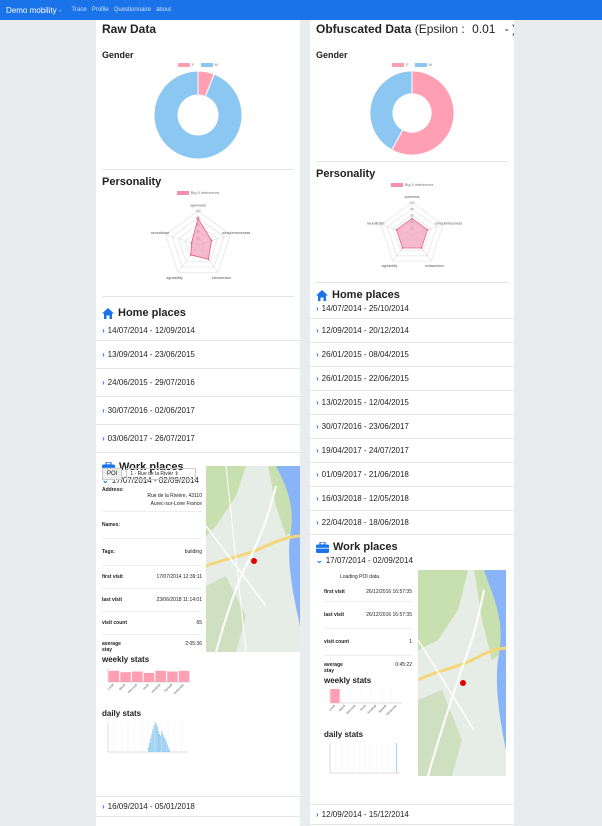 This screenshot has height=826, width=602. Describe the element at coordinates (129, 29) in the screenshot. I see `raw-data-title: Raw Data` at that location.